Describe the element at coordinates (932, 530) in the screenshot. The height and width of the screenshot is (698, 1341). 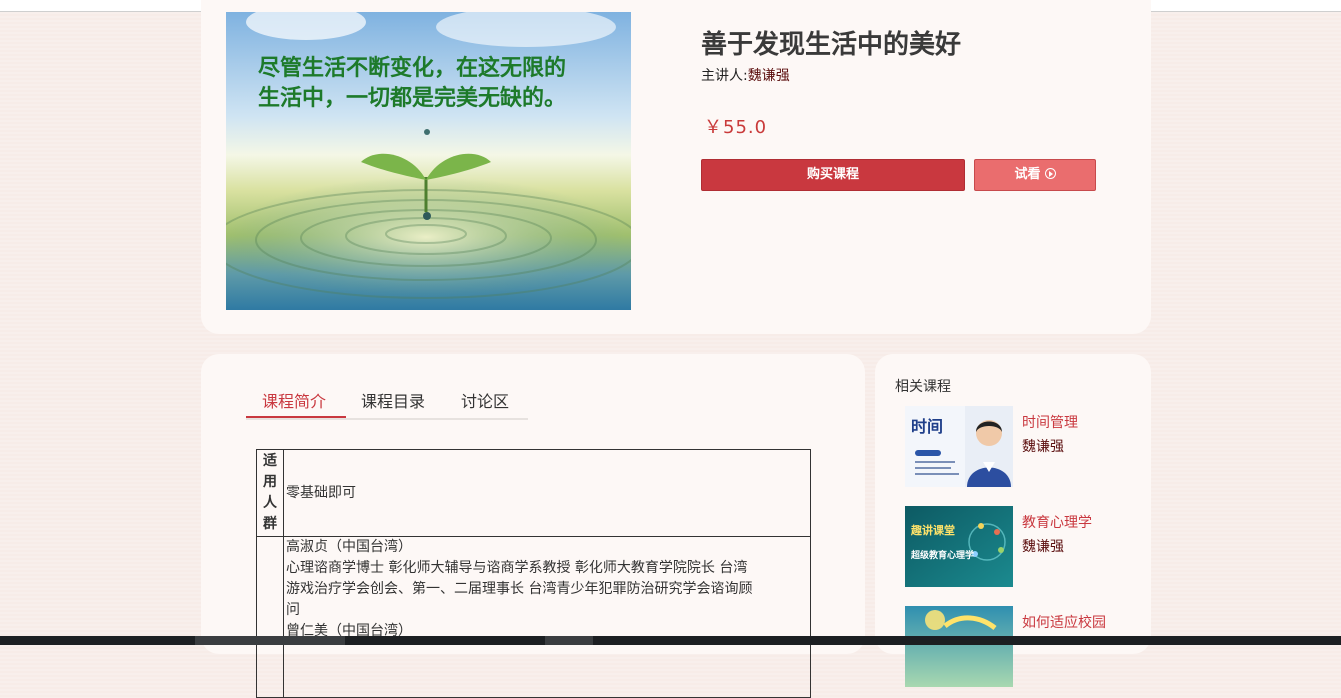
I see `svg-text: 趣讲课堂` at that location.